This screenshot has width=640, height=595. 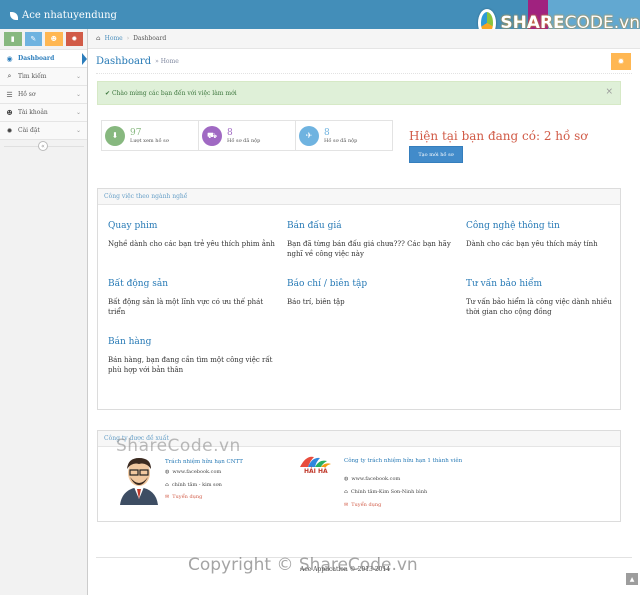 What do you see at coordinates (389, 492) in the screenshot?
I see `address-text: Chính tâm-Kim Sơn-Ninh bình` at bounding box center [389, 492].